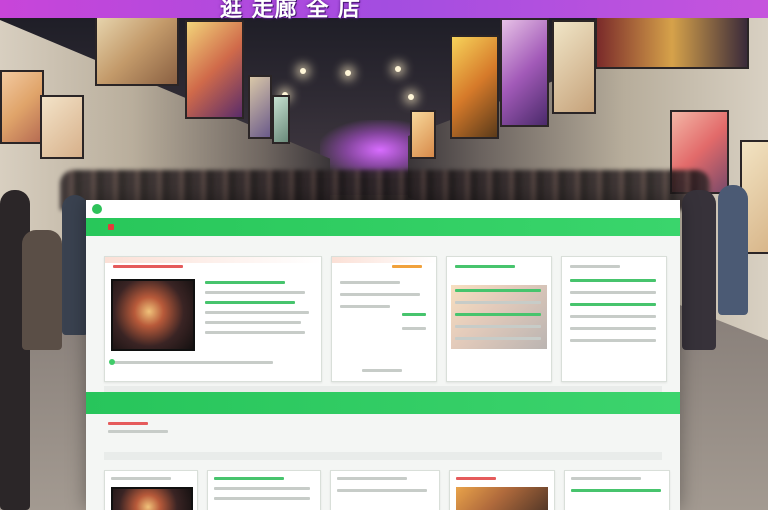 The height and width of the screenshot is (510, 768). What do you see at coordinates (97, 209) in the screenshot?
I see `leaf-logo-icon` at bounding box center [97, 209].